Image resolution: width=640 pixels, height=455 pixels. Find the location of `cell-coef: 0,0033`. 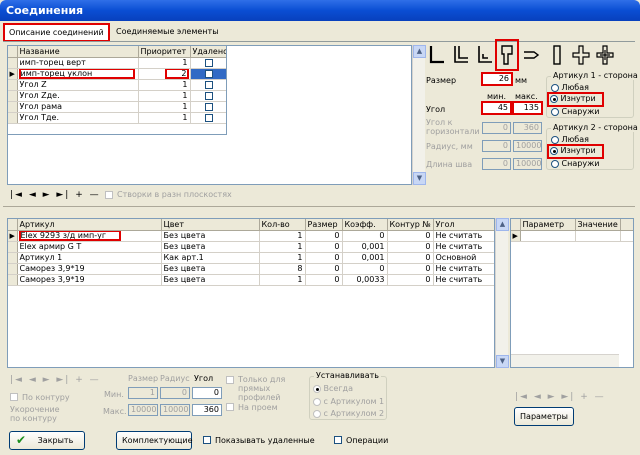

cell-coef: 0,0033 is located at coordinates (365, 280).